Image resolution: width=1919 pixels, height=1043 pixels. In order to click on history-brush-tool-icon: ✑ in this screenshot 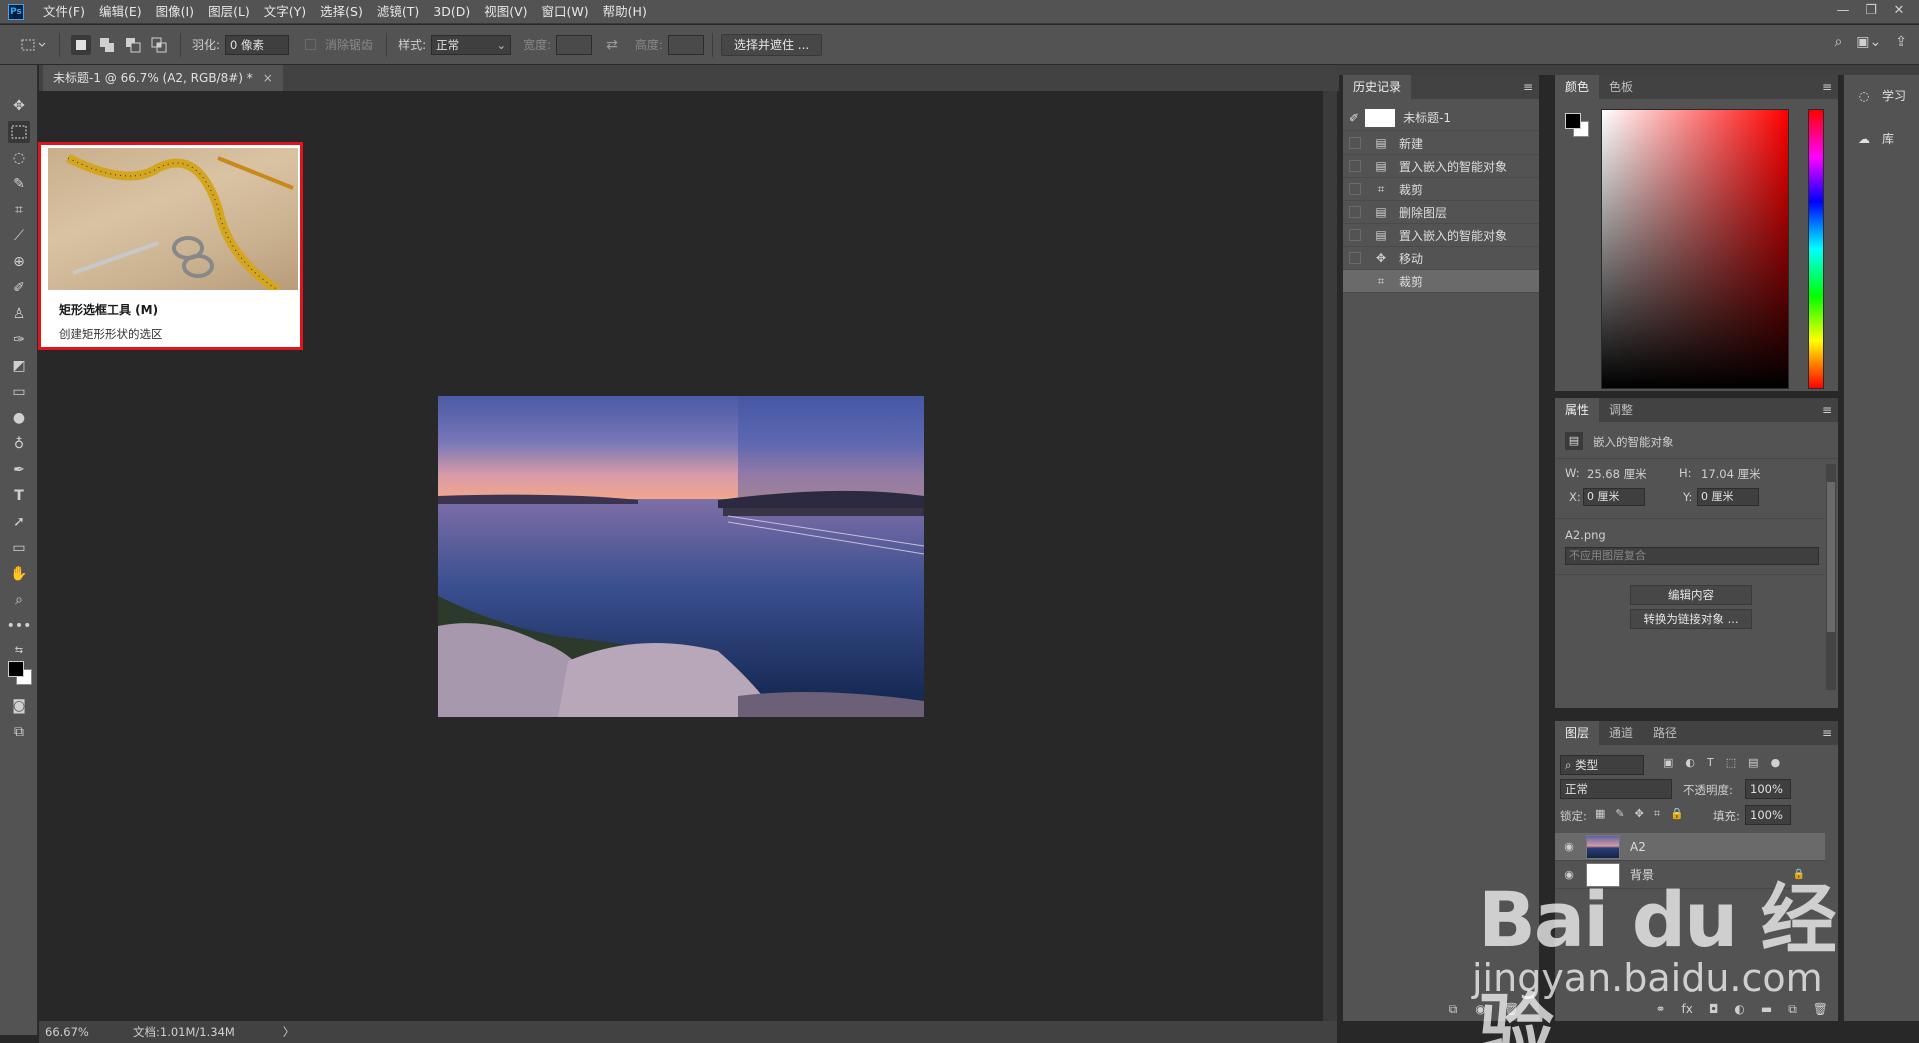, I will do `click(19, 340)`.